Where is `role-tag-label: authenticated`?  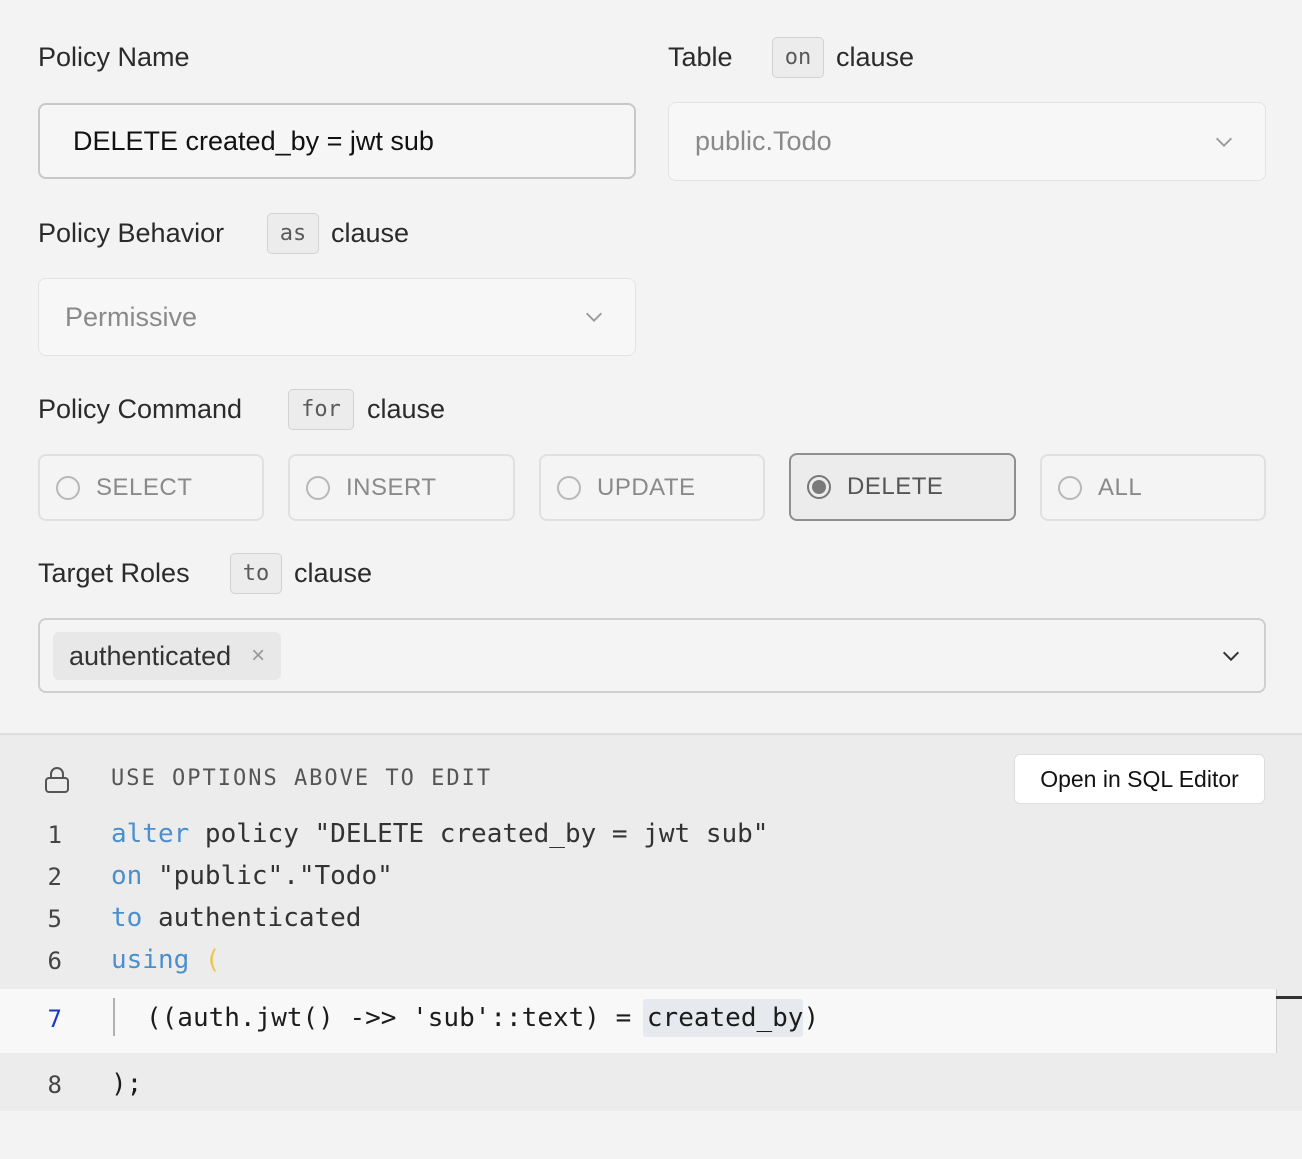
role-tag-label: authenticated is located at coordinates (150, 655).